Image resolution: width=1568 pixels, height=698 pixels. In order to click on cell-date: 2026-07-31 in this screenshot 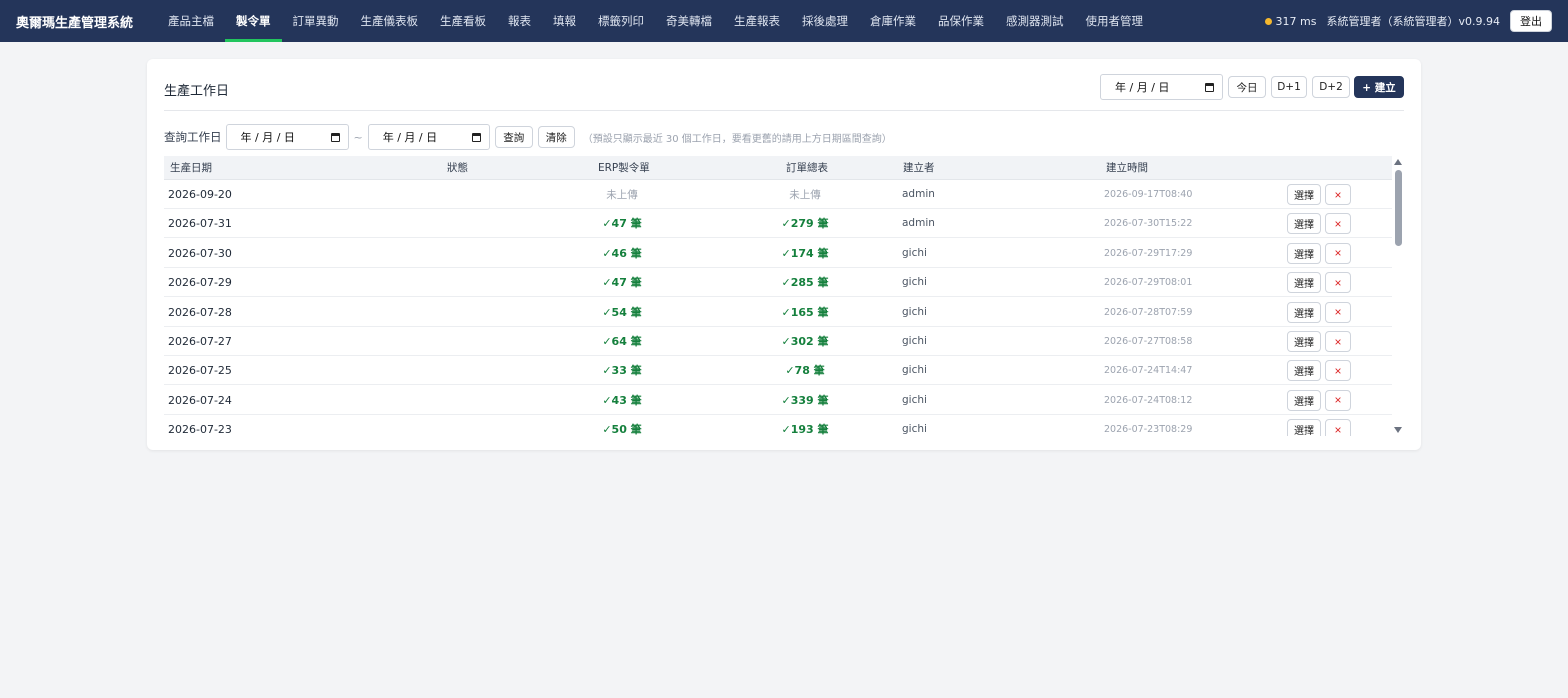, I will do `click(200, 224)`.